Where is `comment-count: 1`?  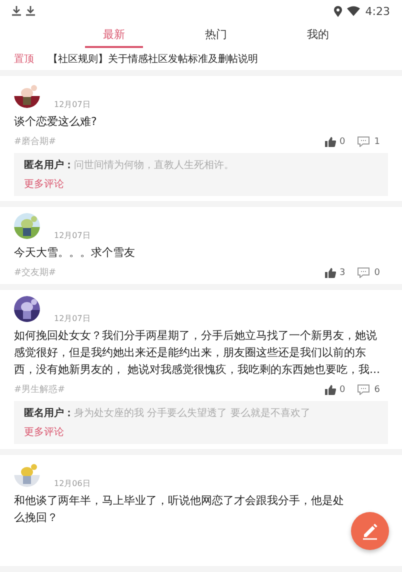 comment-count: 1 is located at coordinates (377, 141).